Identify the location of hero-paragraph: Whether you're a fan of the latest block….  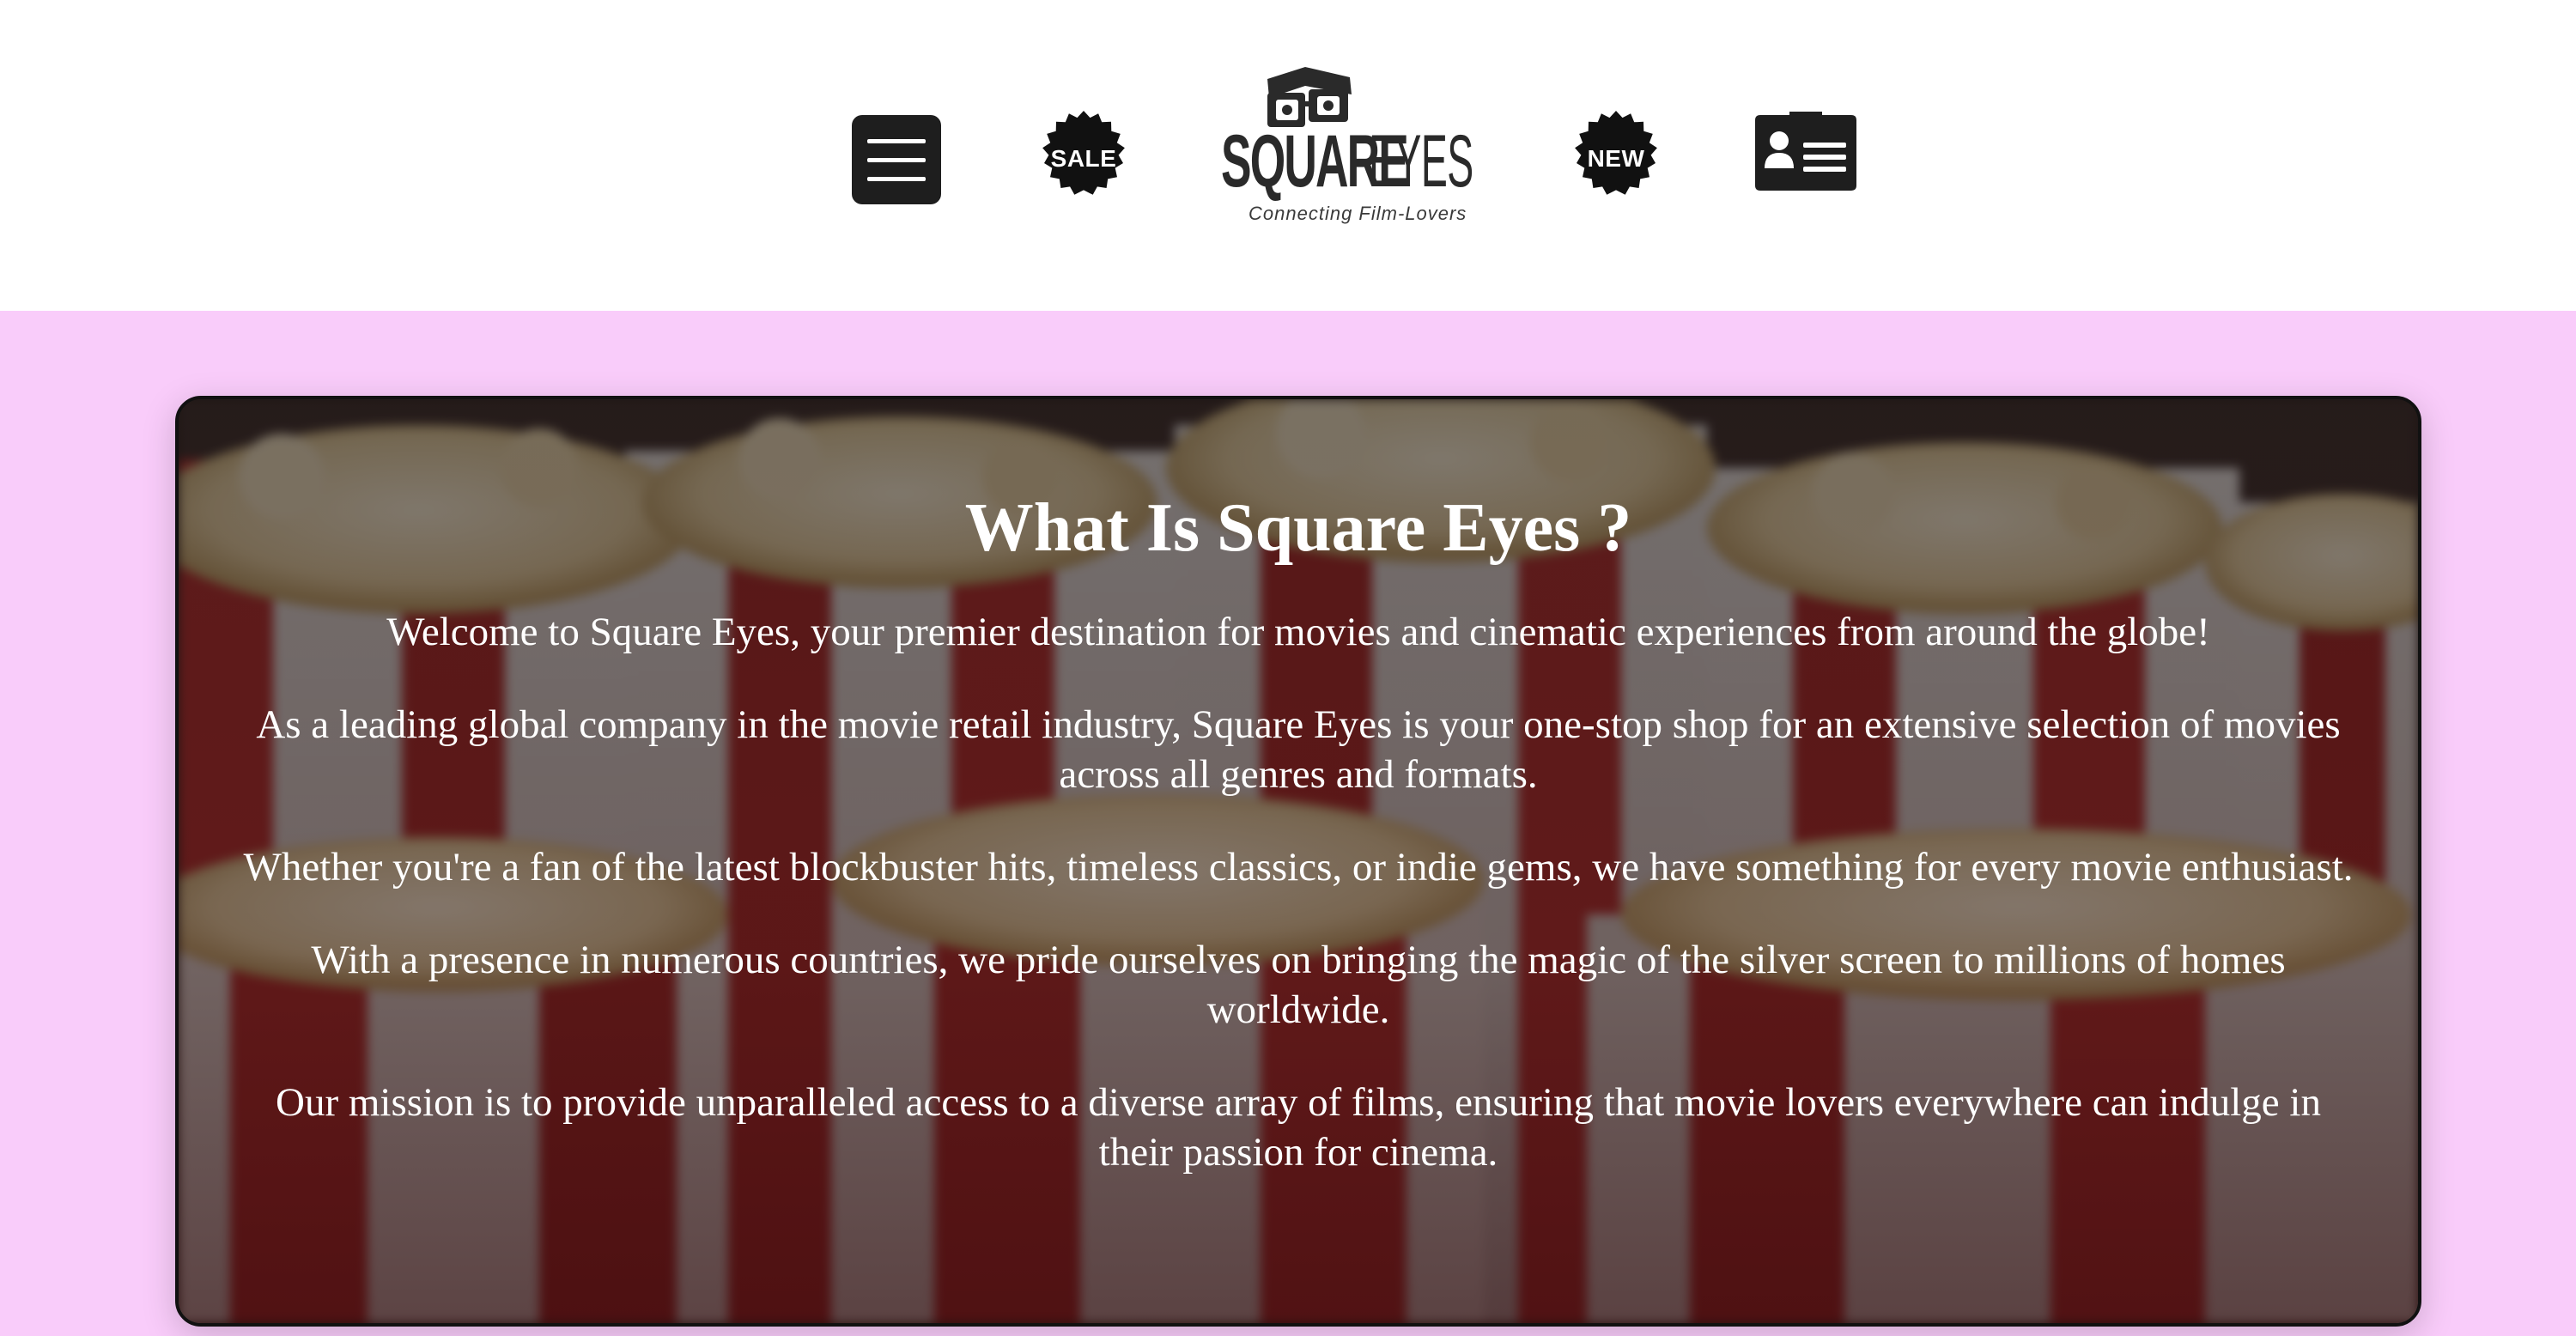
(1298, 868).